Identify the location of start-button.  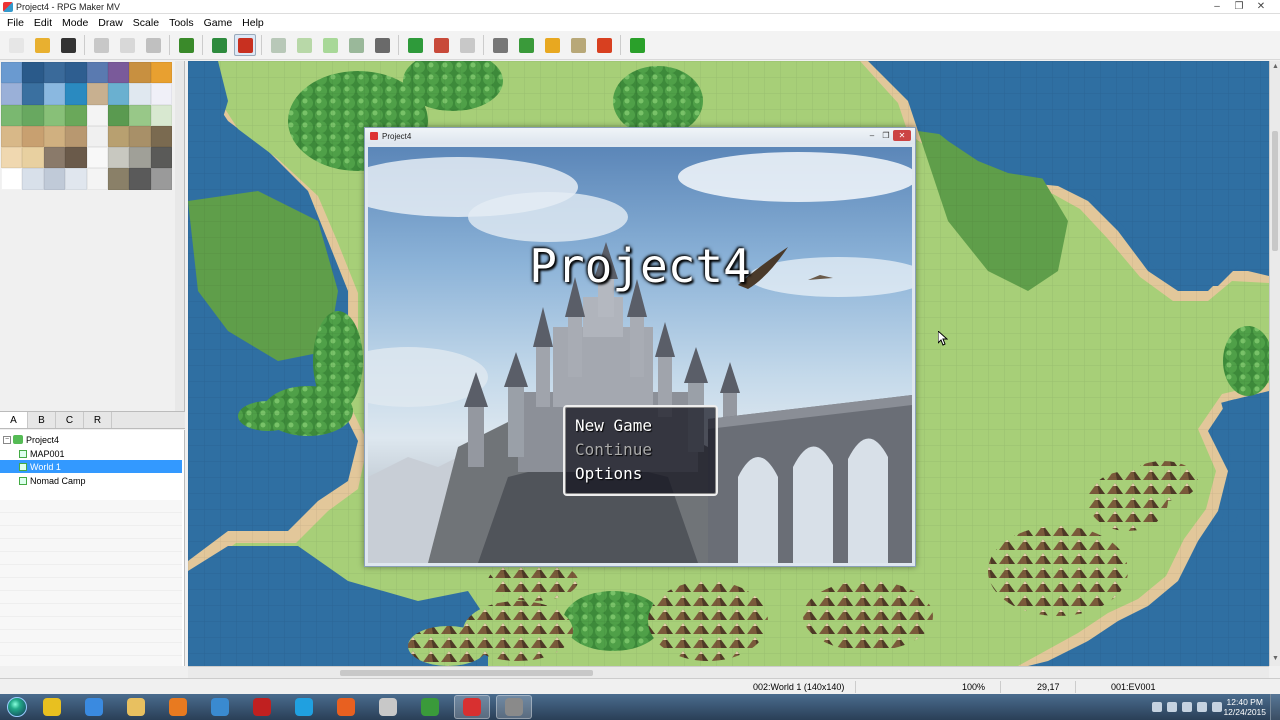
(17, 707).